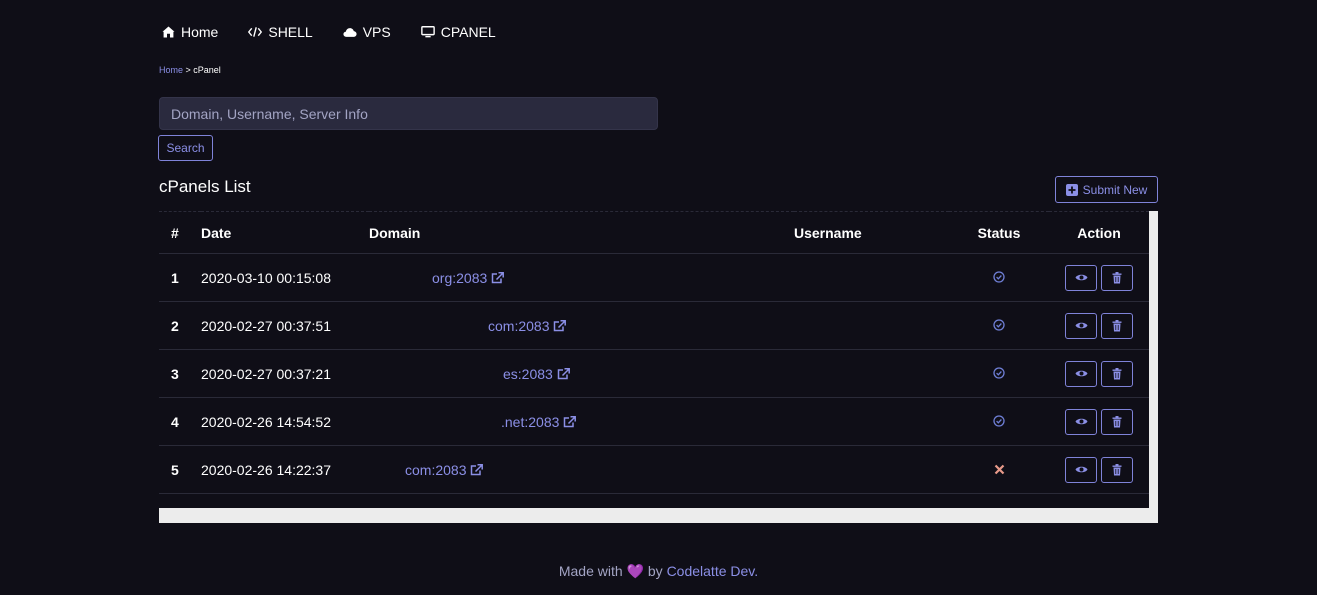  I want to click on domain-link: es:2083, so click(536, 374).